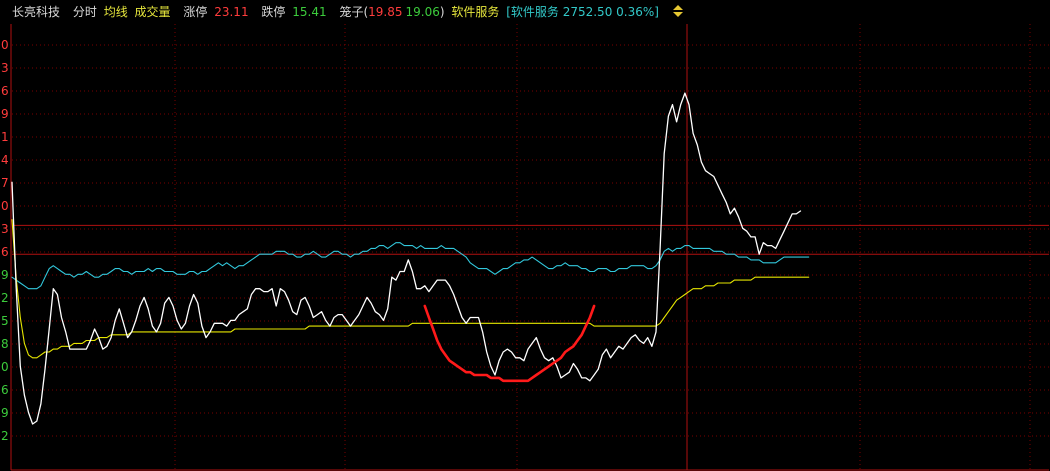 This screenshot has height=471, width=1050. What do you see at coordinates (5, 240) in the screenshot?
I see `y-axis-ticks: 036914703692580692` at bounding box center [5, 240].